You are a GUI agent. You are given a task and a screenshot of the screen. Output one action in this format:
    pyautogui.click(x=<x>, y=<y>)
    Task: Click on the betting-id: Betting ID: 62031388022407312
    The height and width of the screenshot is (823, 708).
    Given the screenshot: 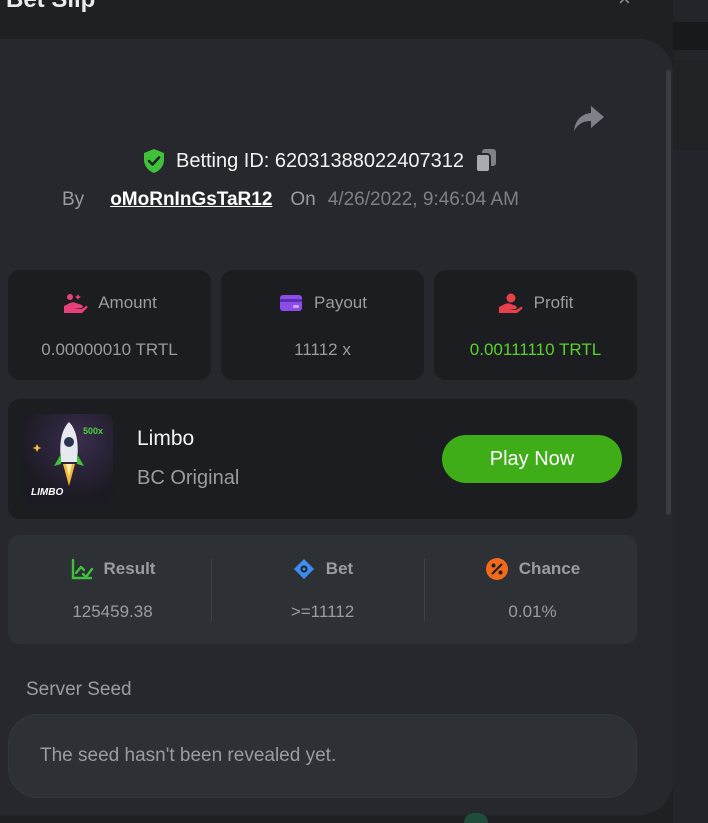 What is the action you would take?
    pyautogui.click(x=320, y=160)
    